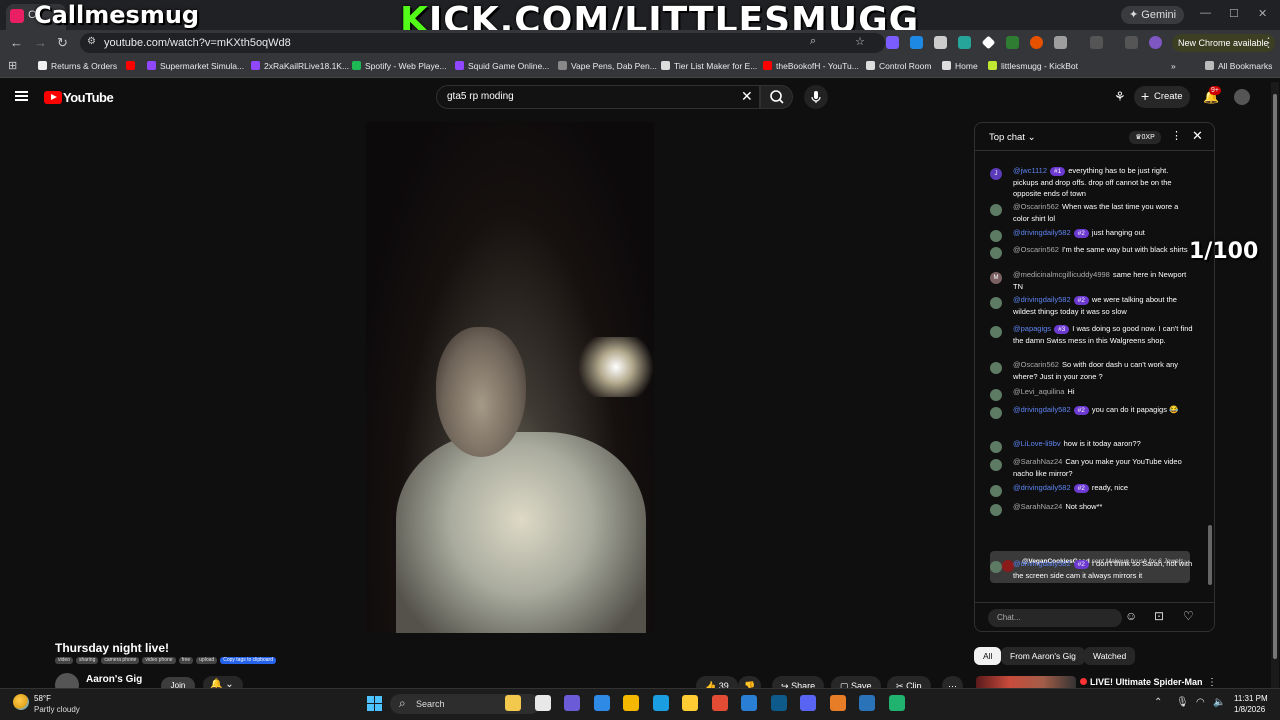 The image size is (1280, 720). What do you see at coordinates (88, 97) in the screenshot?
I see `youtube-logo-text: YouTube` at bounding box center [88, 97].